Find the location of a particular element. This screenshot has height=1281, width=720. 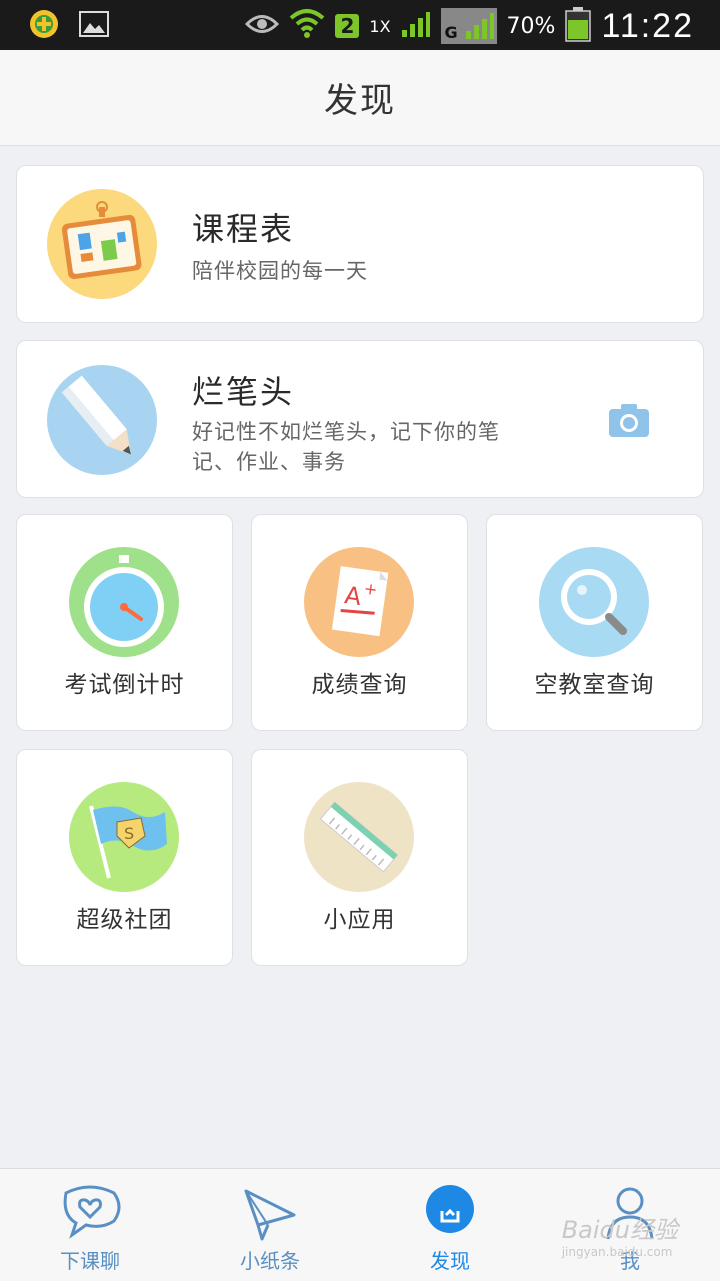

page-title: 发现 is located at coordinates (360, 101).